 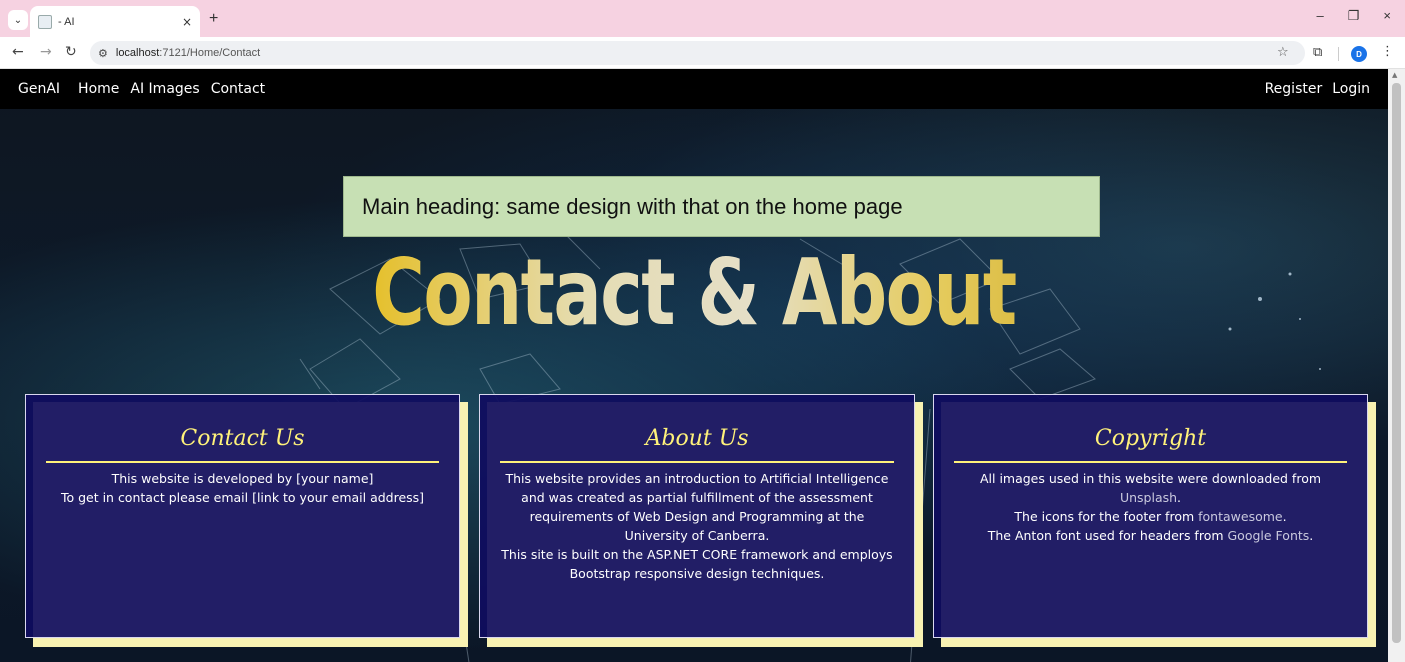 What do you see at coordinates (1269, 535) in the screenshot?
I see `google-fonts-link: Google Fonts` at bounding box center [1269, 535].